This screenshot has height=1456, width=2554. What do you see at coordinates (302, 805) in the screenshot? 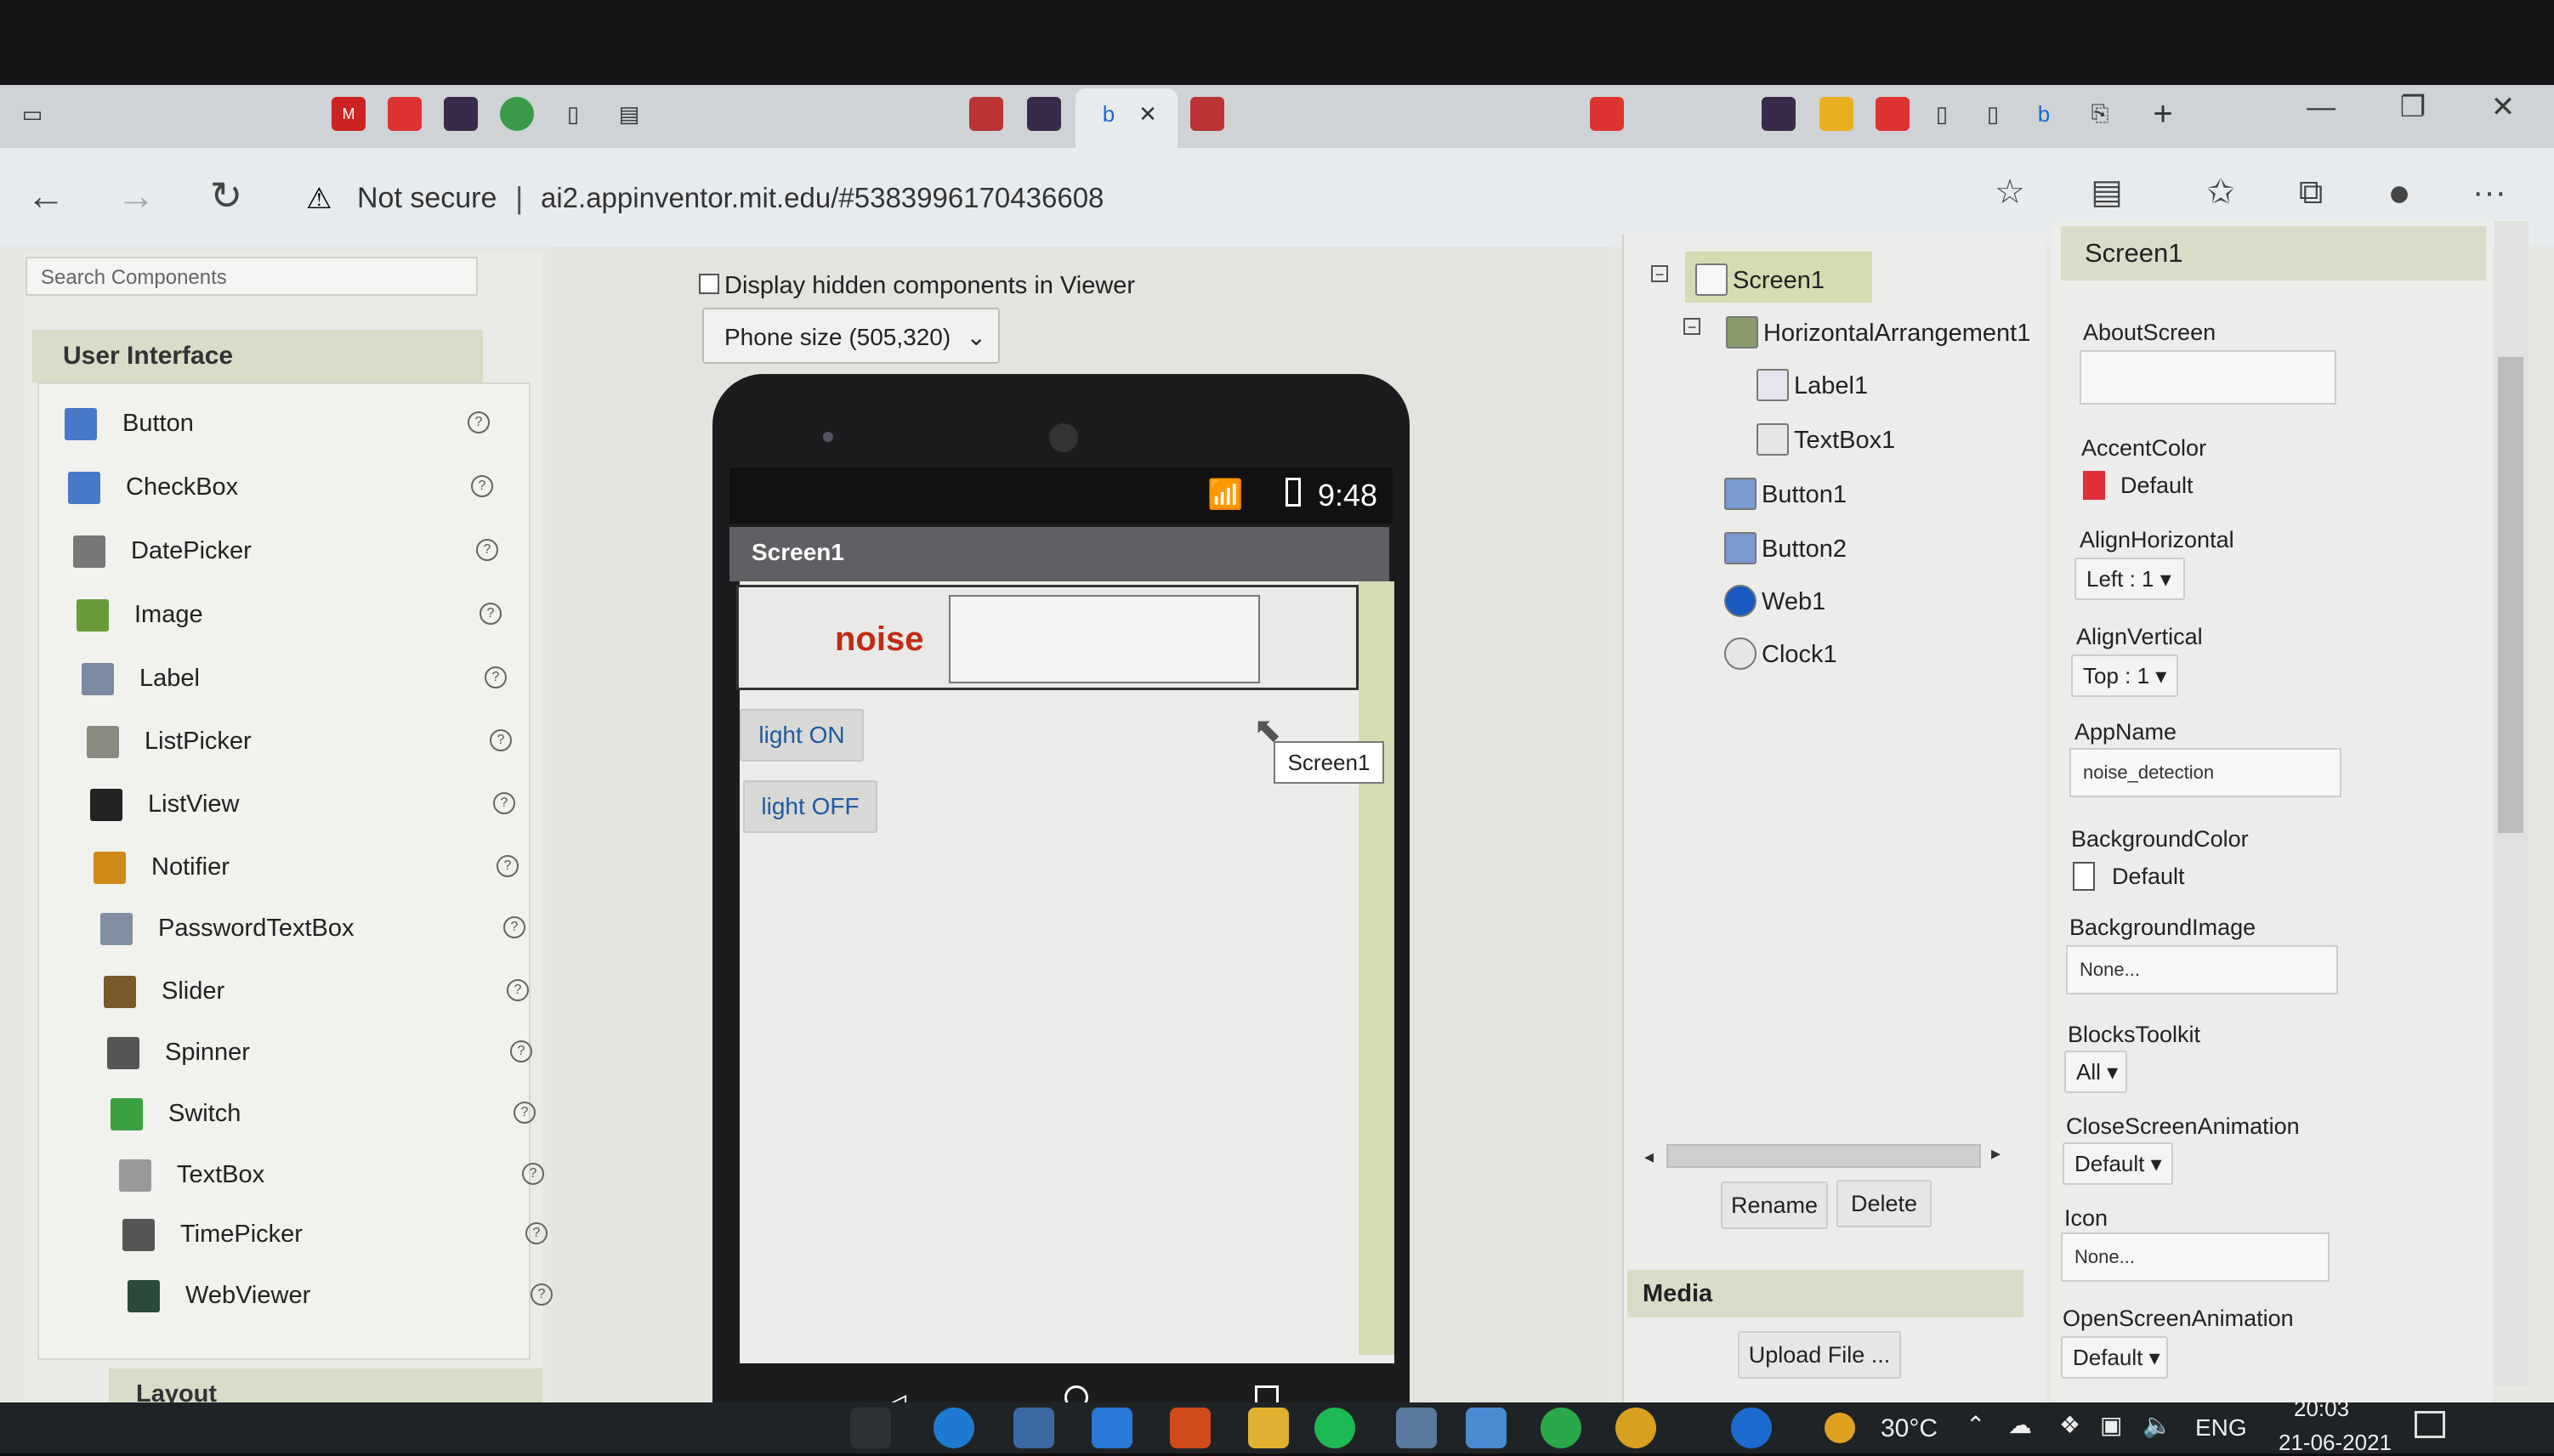
I see `palette-item-listview: ListView?` at bounding box center [302, 805].